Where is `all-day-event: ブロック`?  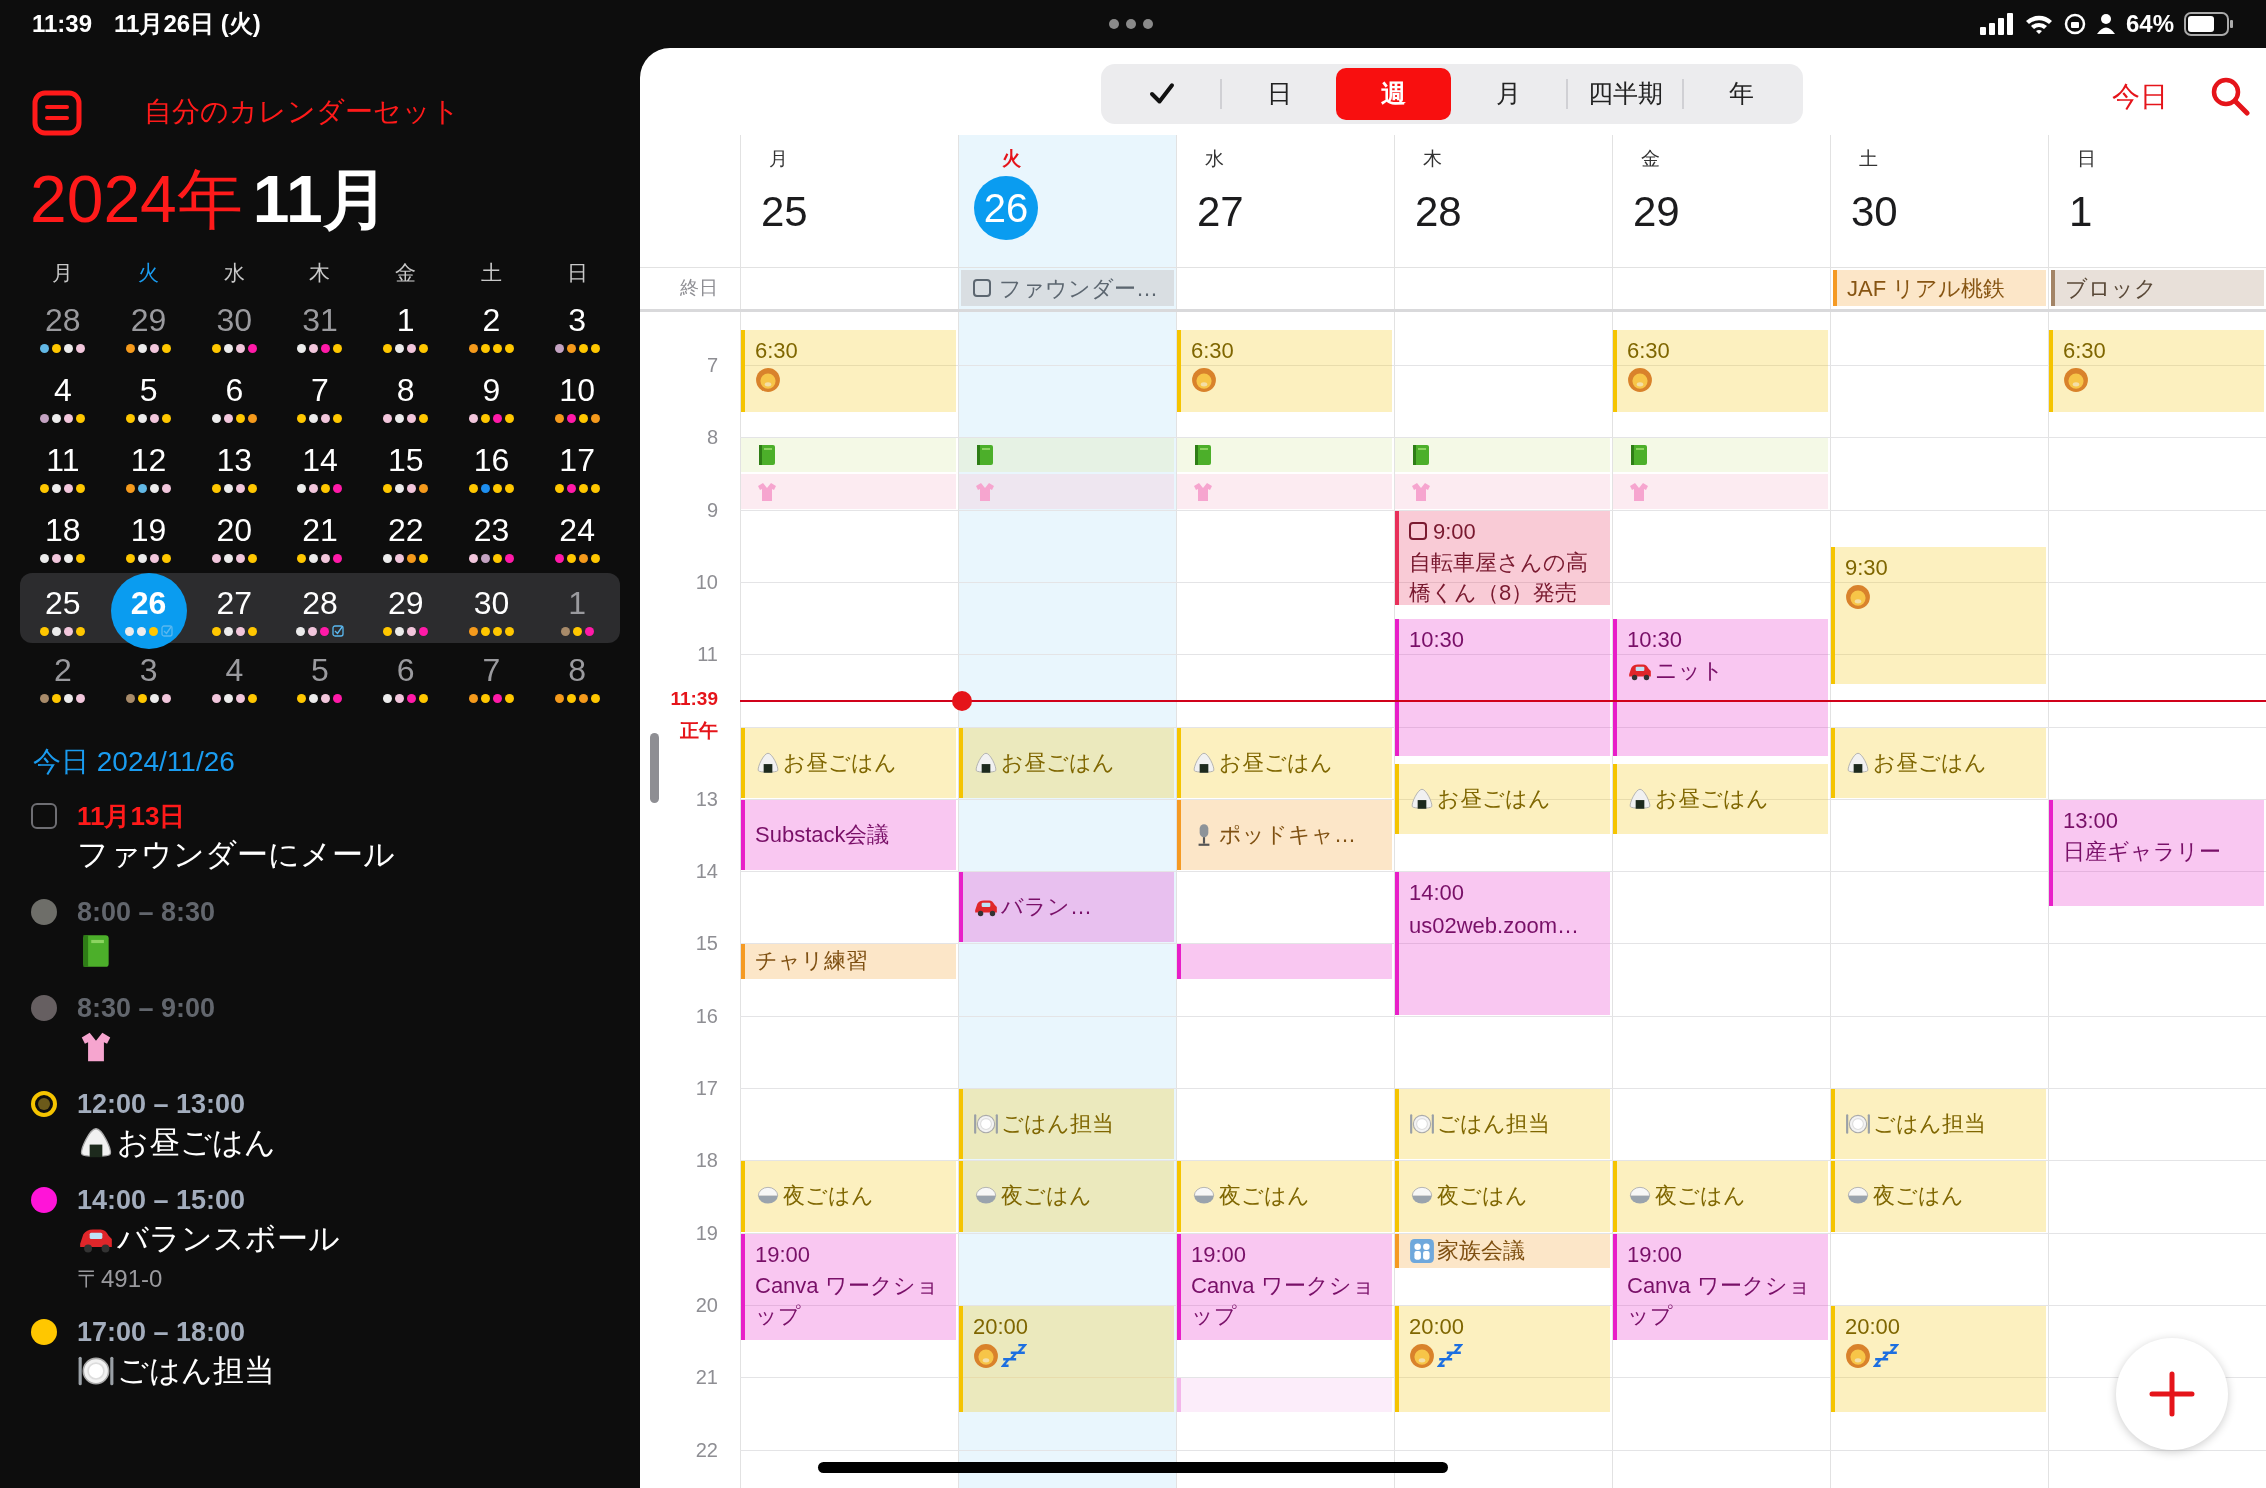 all-day-event: ブロック is located at coordinates (2157, 288).